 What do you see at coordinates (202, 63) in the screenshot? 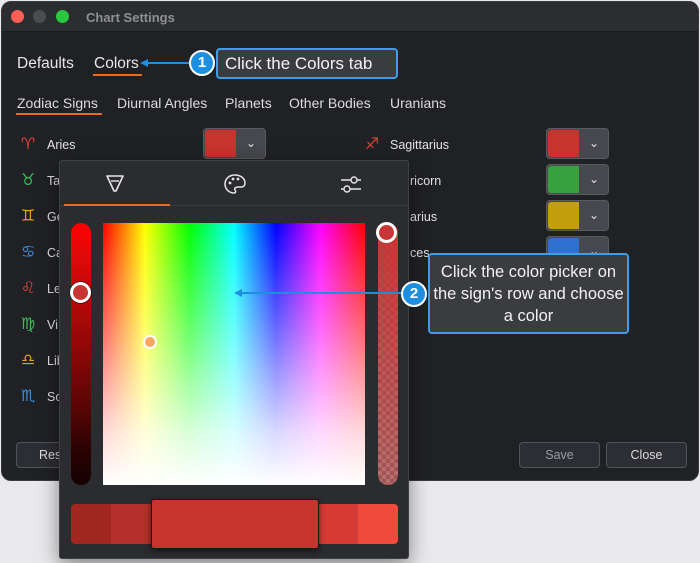
I see `step-1-badge: 1` at bounding box center [202, 63].